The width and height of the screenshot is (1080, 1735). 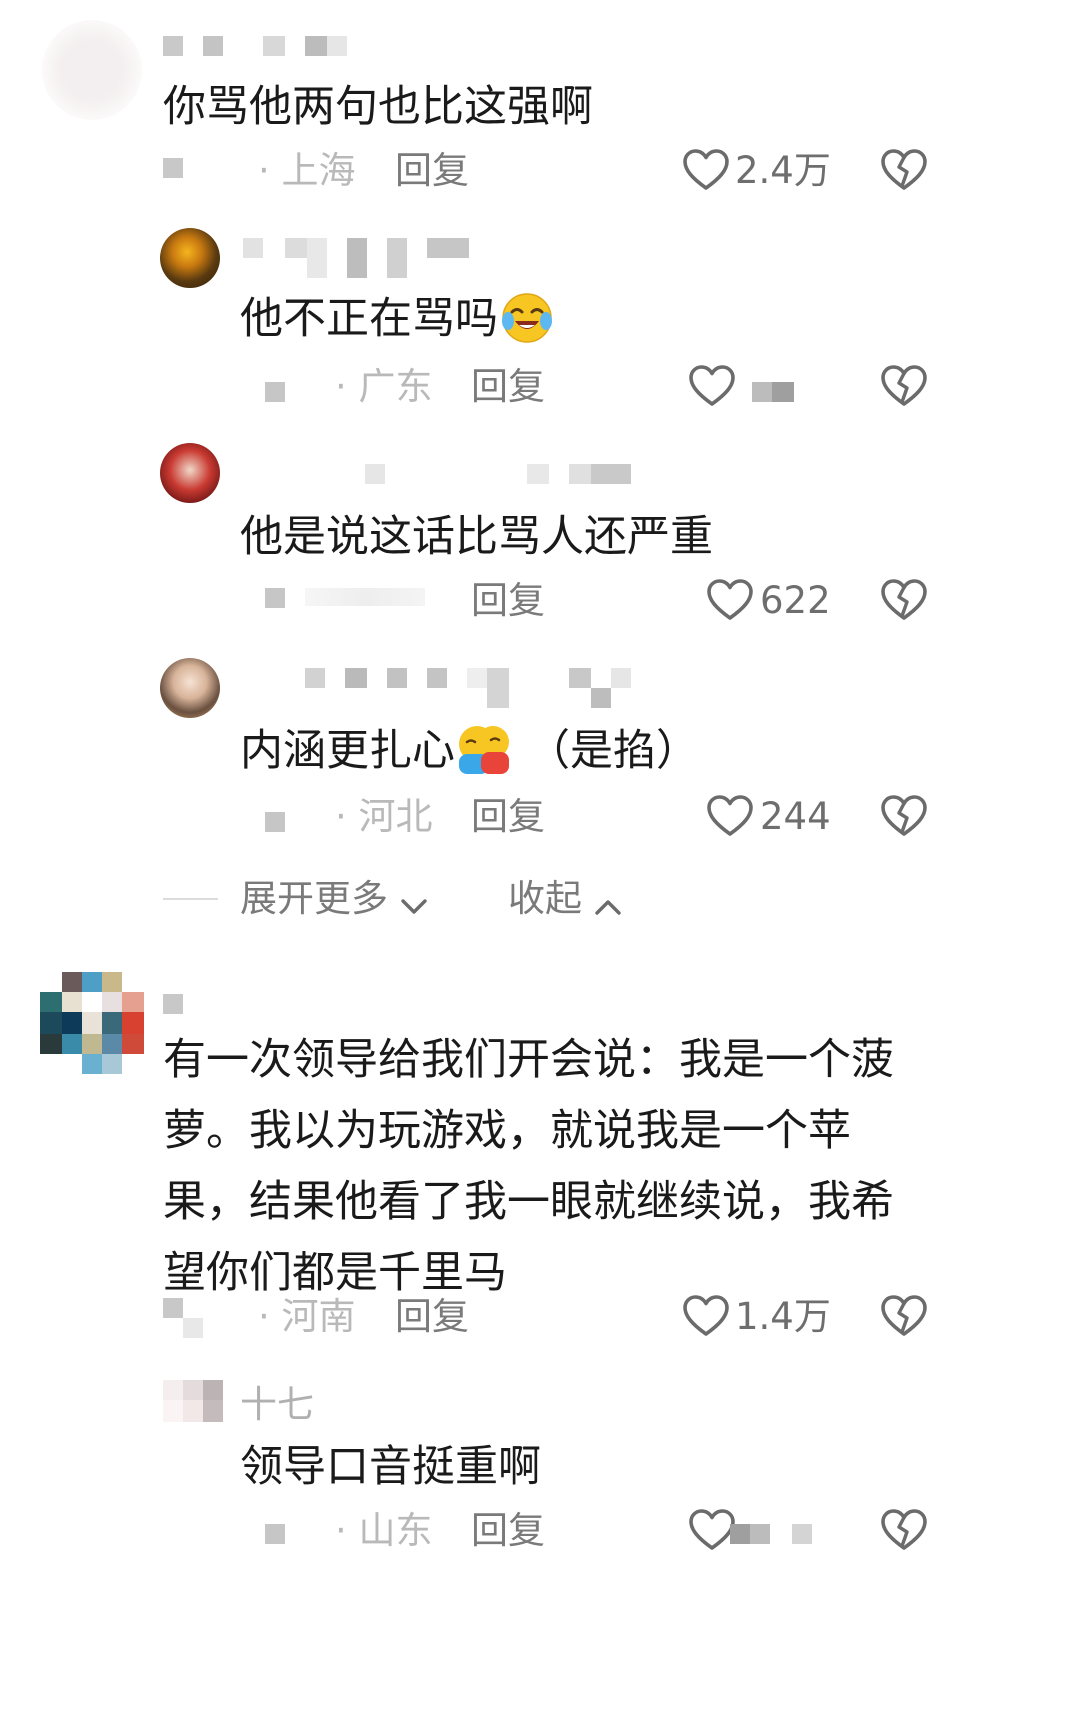 What do you see at coordinates (484, 749) in the screenshot?
I see `hugging-emoji` at bounding box center [484, 749].